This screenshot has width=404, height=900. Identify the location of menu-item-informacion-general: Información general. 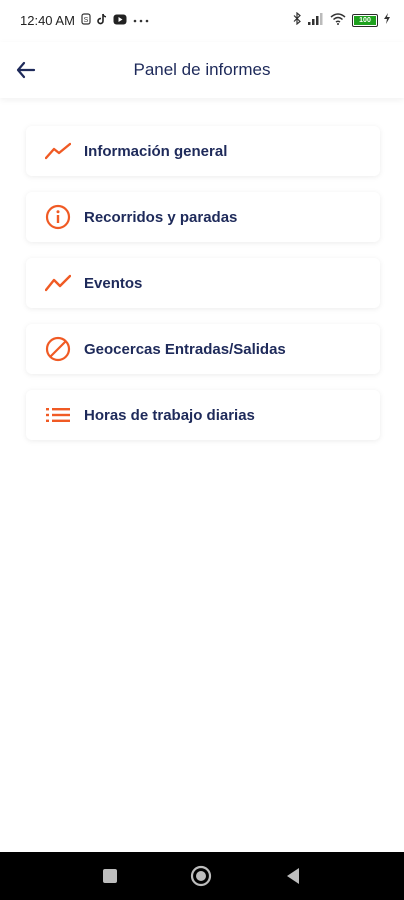
(203, 151).